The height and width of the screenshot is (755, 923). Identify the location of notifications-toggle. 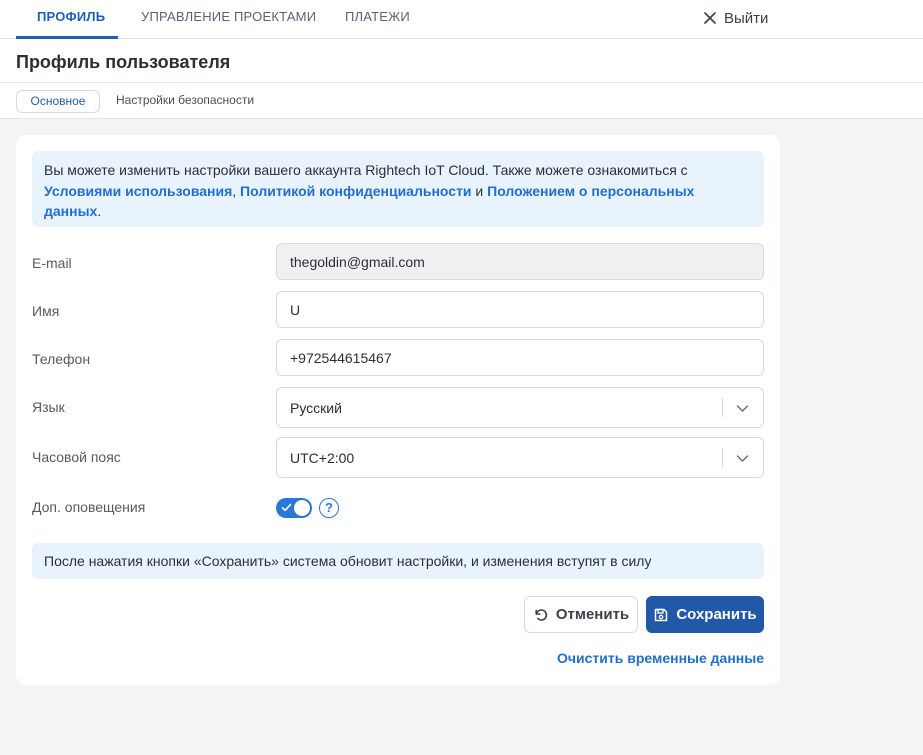
(294, 508).